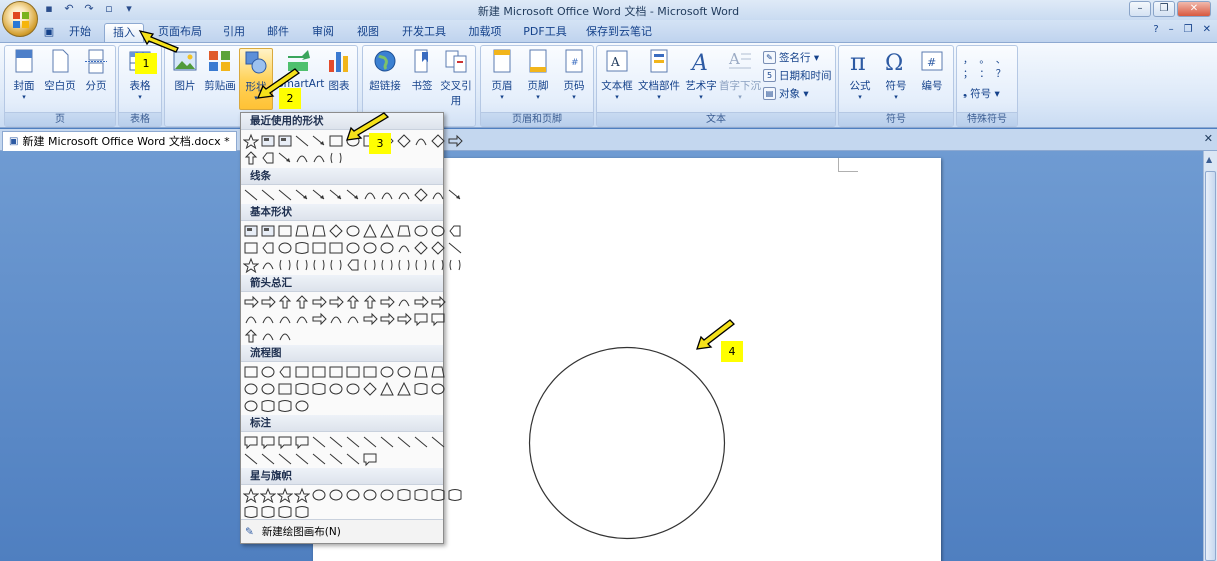 The image size is (1217, 561). What do you see at coordinates (323, 32) in the screenshot?
I see `tab-review: 审阅` at bounding box center [323, 32].